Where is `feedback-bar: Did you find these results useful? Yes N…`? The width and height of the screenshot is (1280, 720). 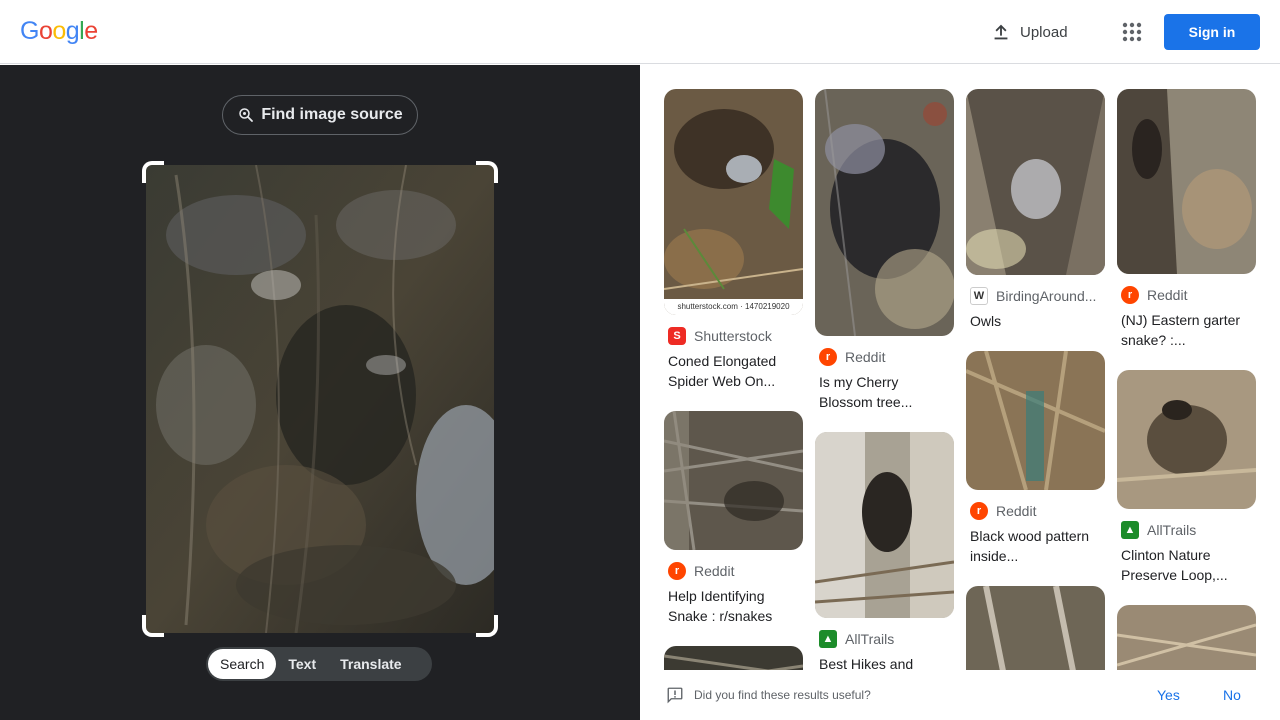
feedback-bar: Did you find these results useful? Yes N… is located at coordinates (960, 695).